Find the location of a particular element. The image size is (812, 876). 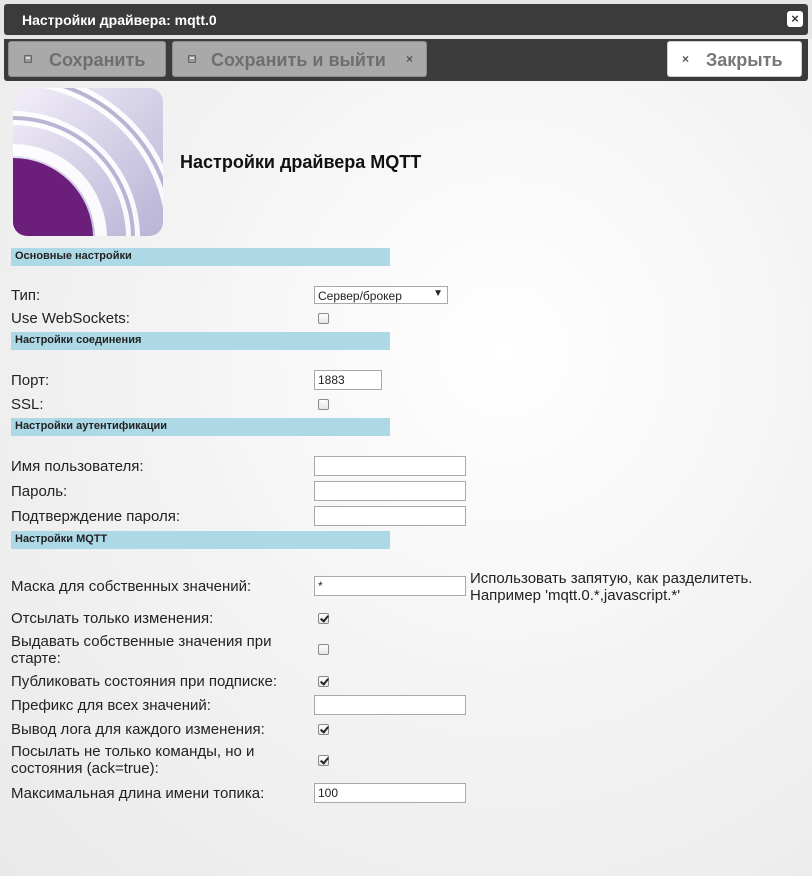

ssl-checkbox is located at coordinates (323, 404).